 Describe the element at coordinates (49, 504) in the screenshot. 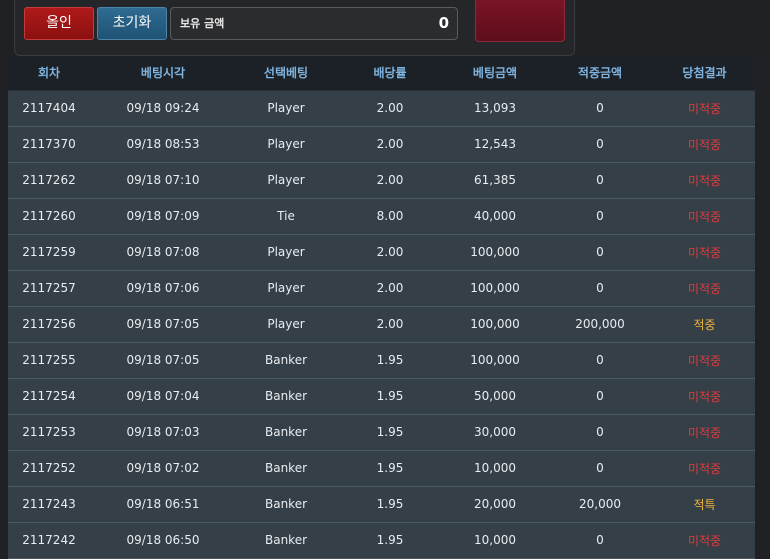

I see `cell-round: 2117243` at that location.